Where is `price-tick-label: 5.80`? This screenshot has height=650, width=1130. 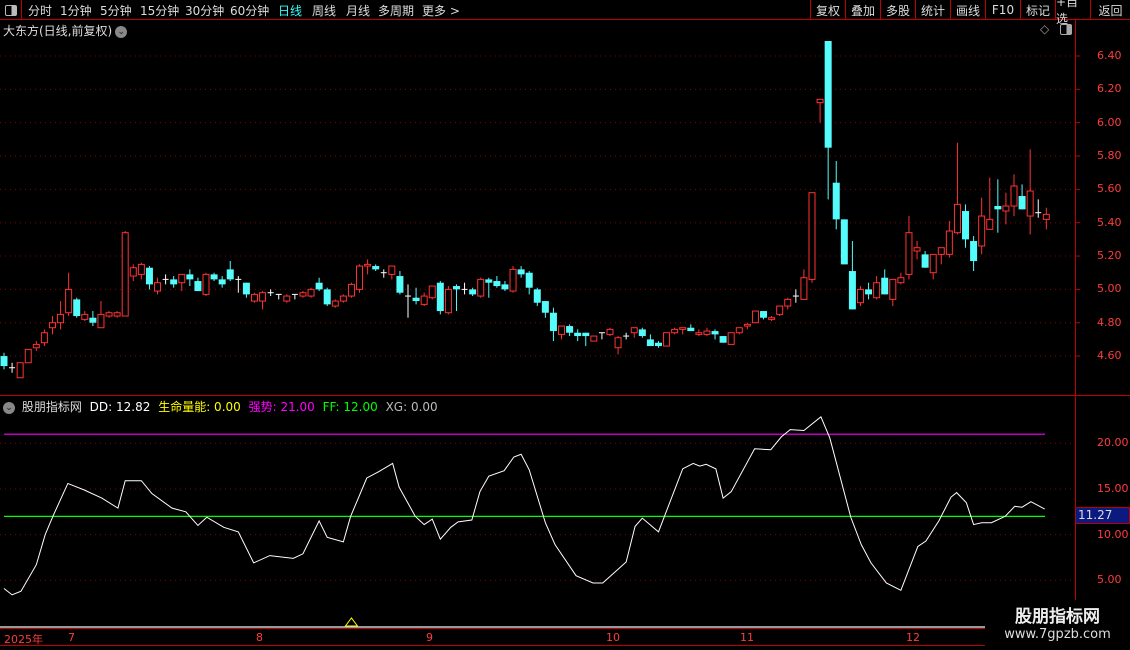 price-tick-label: 5.80 is located at coordinates (1109, 156).